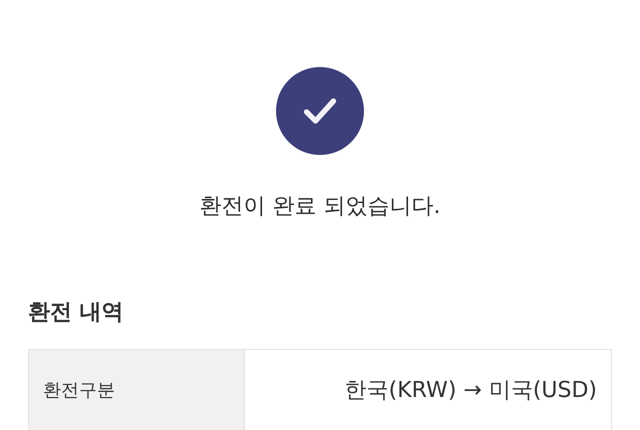 The height and width of the screenshot is (430, 640). I want to click on row-value: 한국(KRW) → 미국(USD), so click(471, 391).